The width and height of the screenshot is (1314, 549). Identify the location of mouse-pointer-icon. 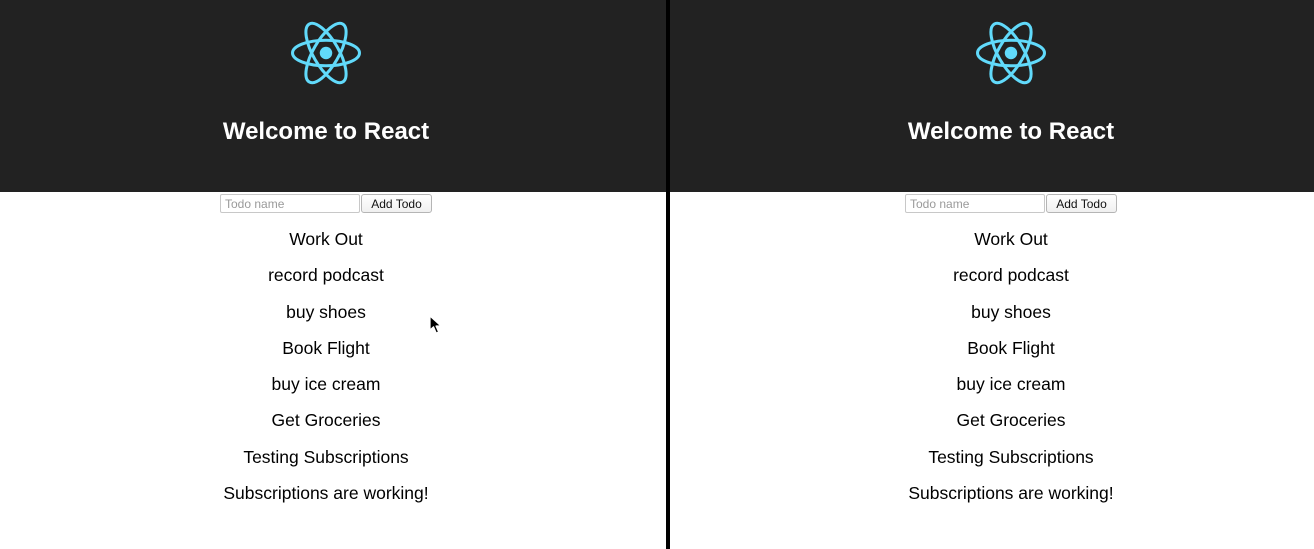
(435, 324).